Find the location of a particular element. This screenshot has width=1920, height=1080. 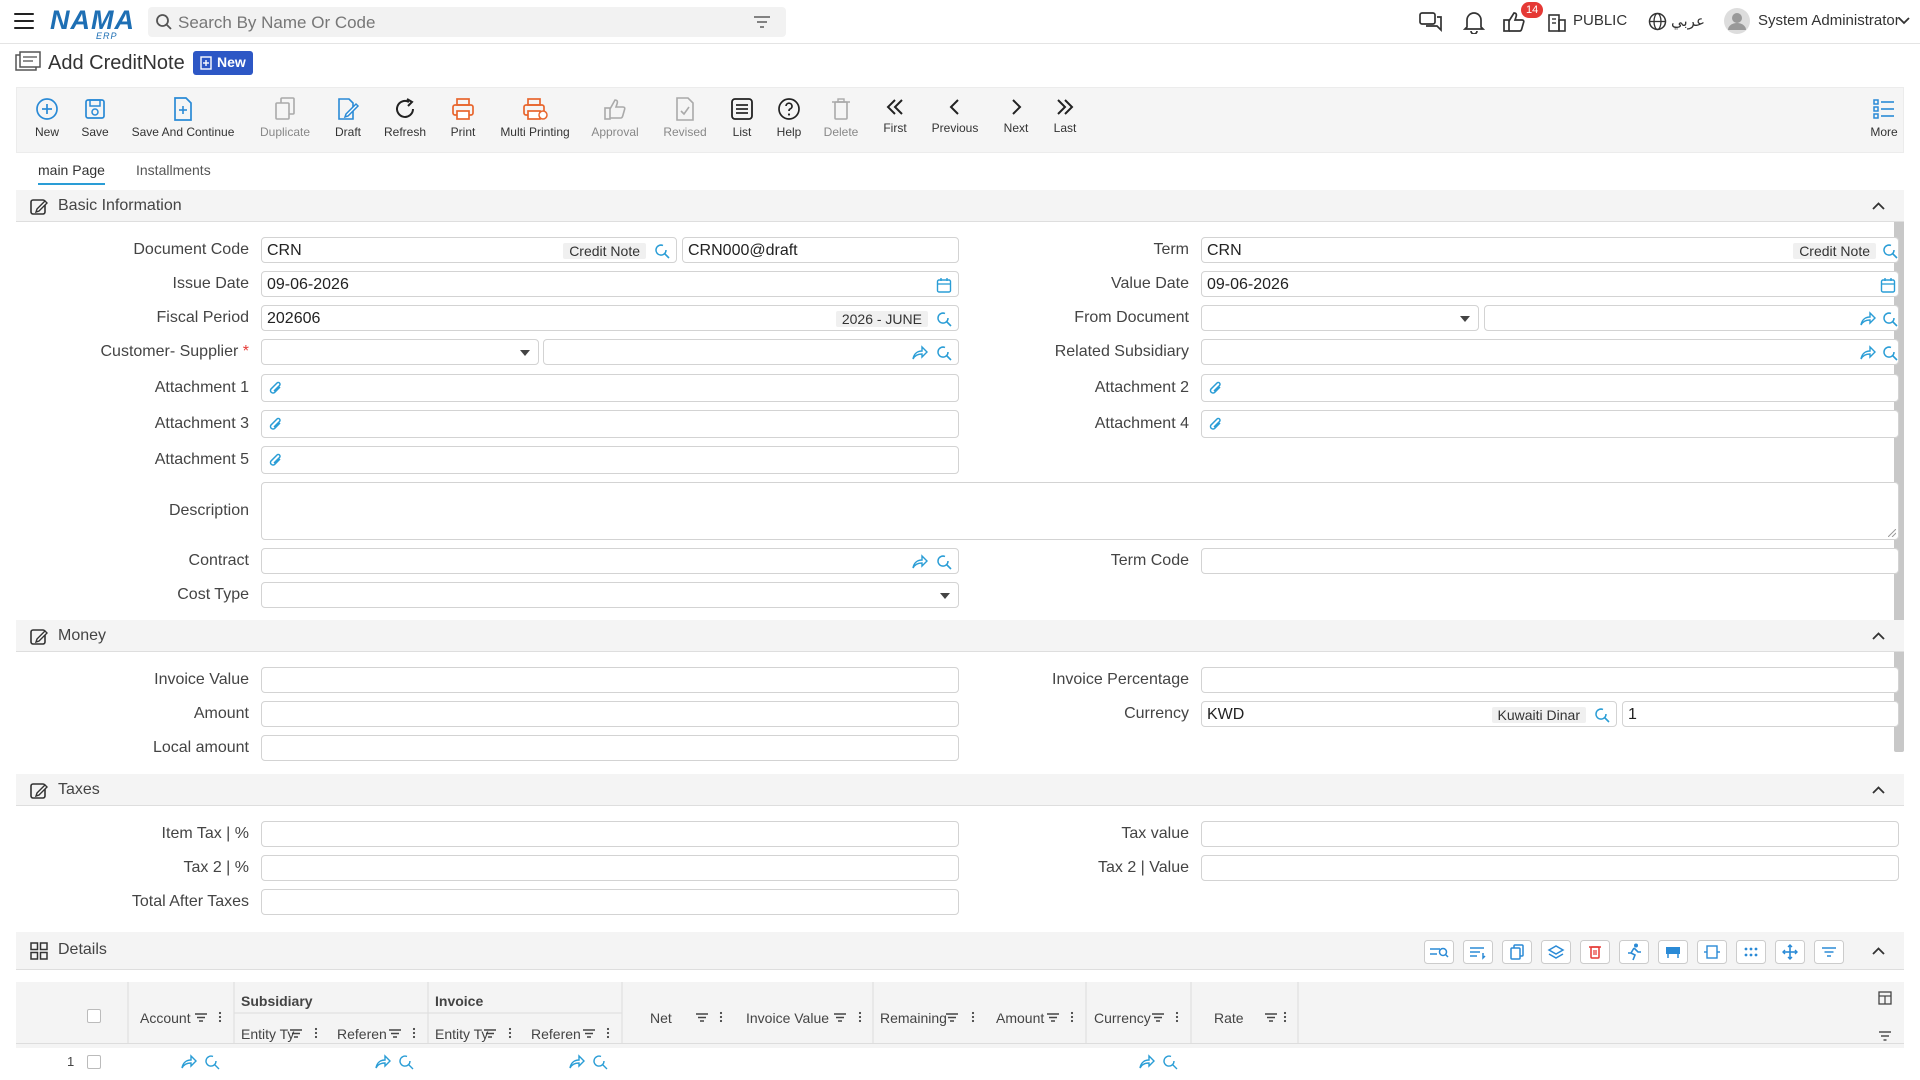

tax2-field is located at coordinates (610, 868).